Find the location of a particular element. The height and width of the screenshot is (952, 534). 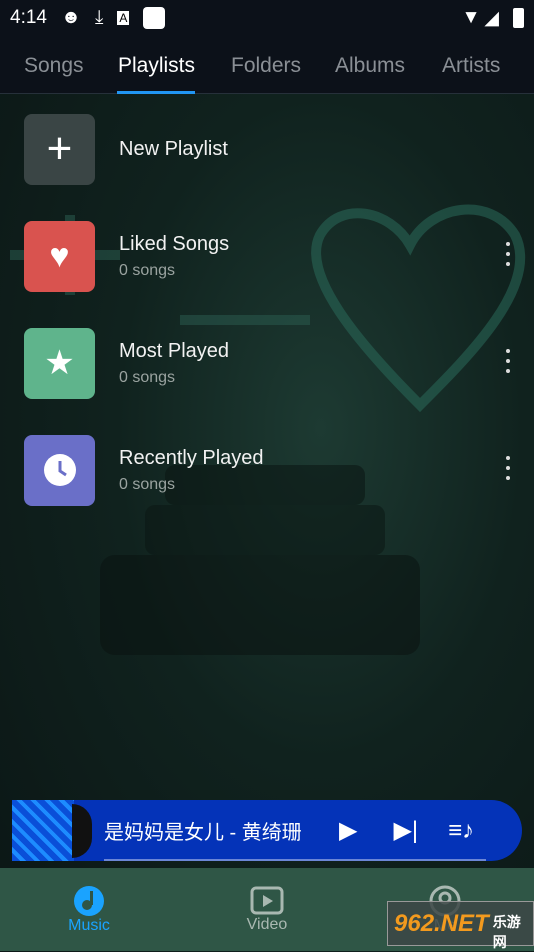

tab-folders: Folders is located at coordinates (266, 66).